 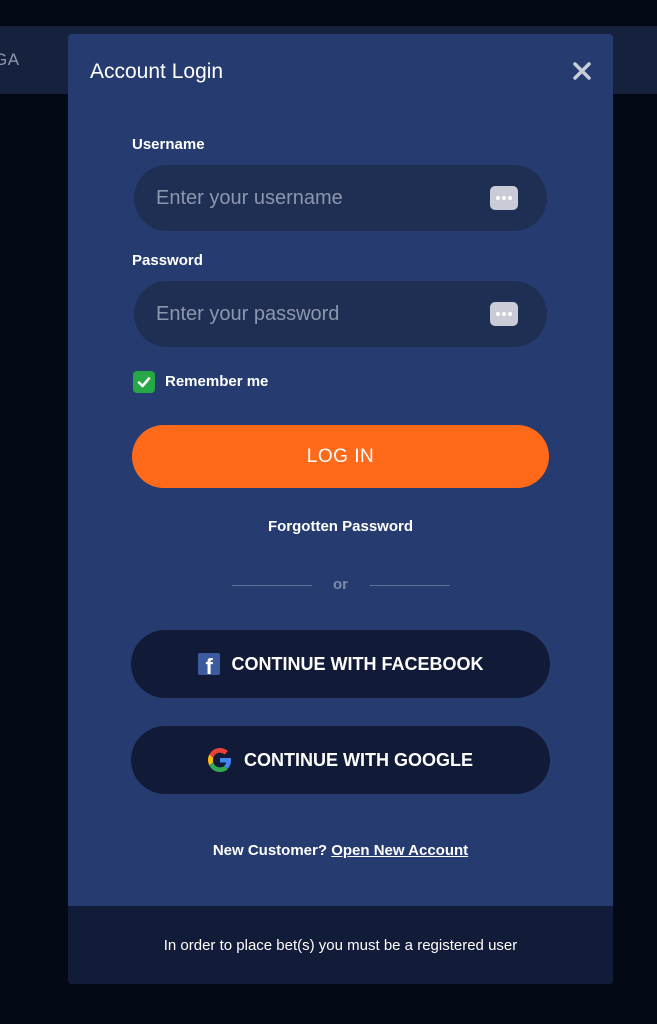 I want to click on register-prompt: New Customer? Open New Account, so click(x=340, y=850).